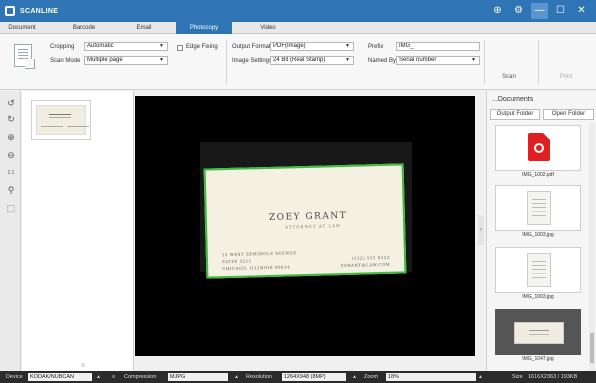  Describe the element at coordinates (312, 46) in the screenshot. I see `output-format-select: PDF(Image) ▼` at that location.